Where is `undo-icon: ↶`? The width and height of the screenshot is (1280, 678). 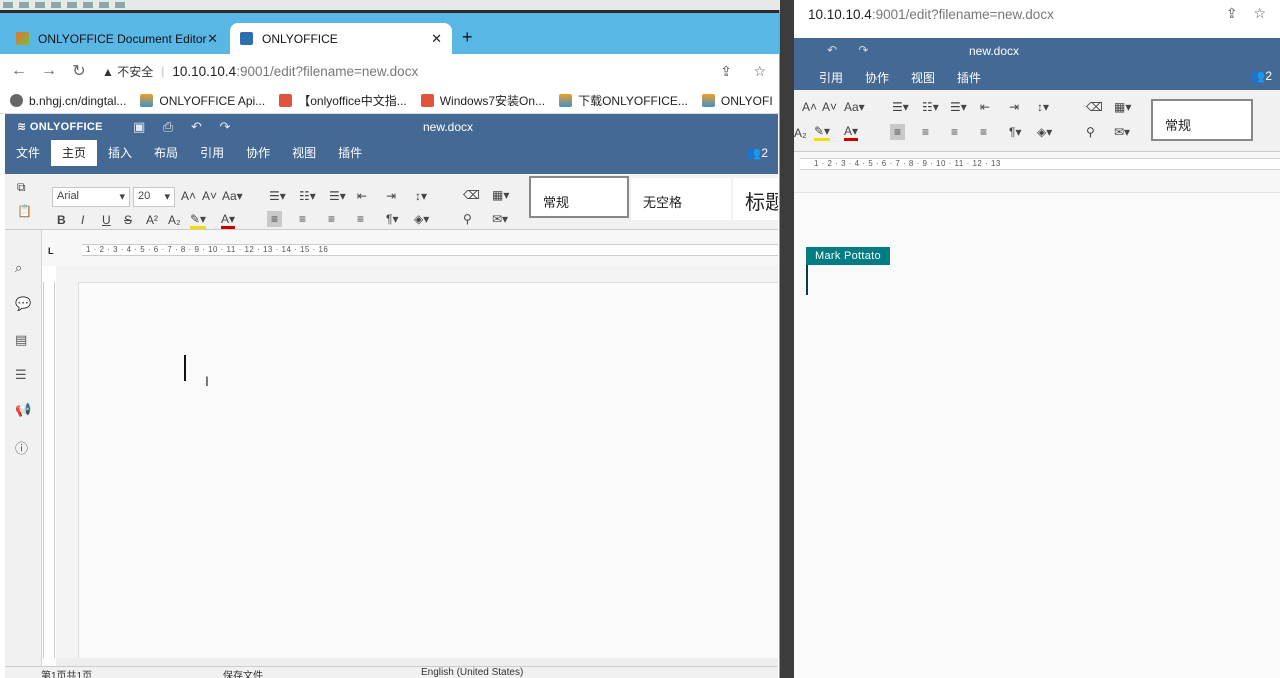 undo-icon: ↶ is located at coordinates (832, 50).